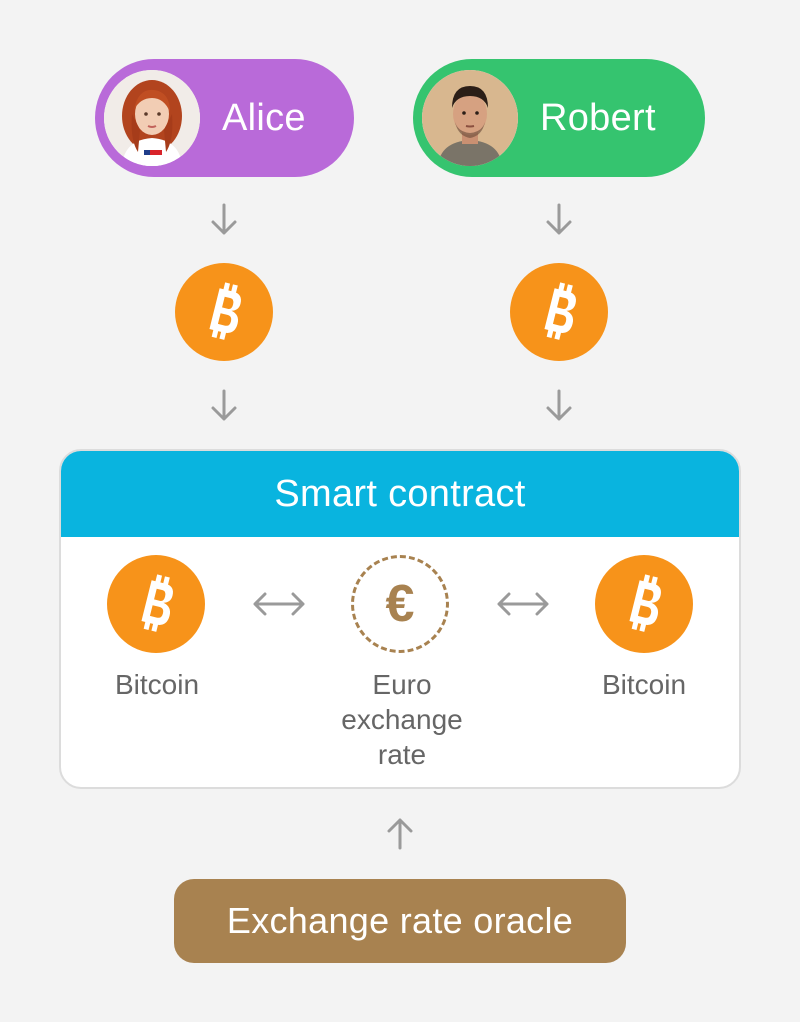  I want to click on euro-label-line: Euro, so click(402, 684).